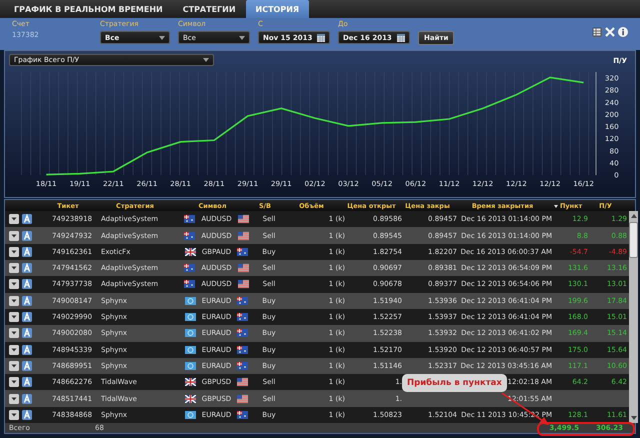 The image size is (640, 438). What do you see at coordinates (634, 418) in the screenshot?
I see `scroll-down-icon` at bounding box center [634, 418].